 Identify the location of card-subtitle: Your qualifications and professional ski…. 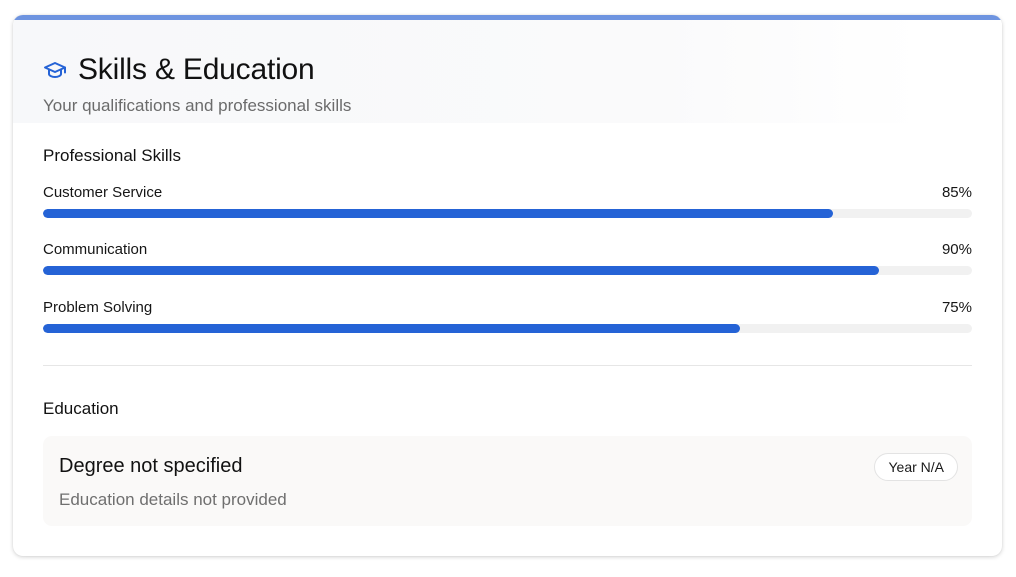
(197, 105).